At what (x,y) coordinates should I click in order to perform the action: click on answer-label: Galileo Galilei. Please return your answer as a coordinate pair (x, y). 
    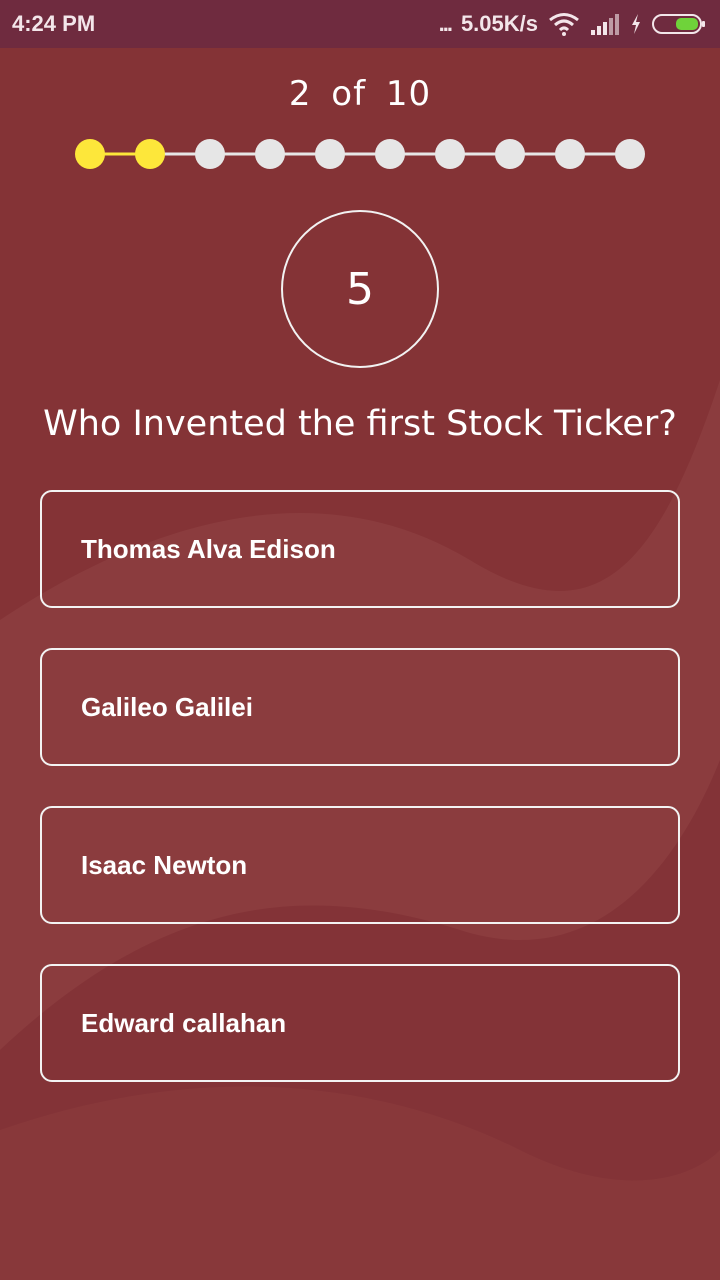
    Looking at the image, I should click on (167, 706).